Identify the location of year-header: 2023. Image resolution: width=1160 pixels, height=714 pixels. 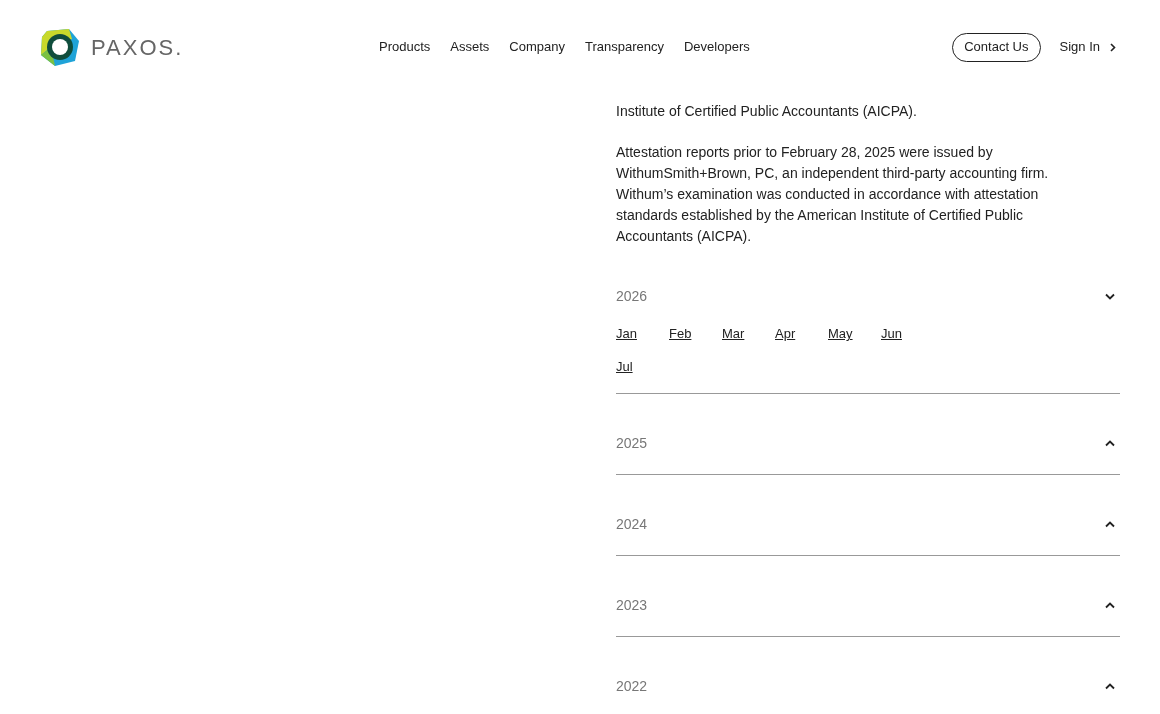
(868, 605).